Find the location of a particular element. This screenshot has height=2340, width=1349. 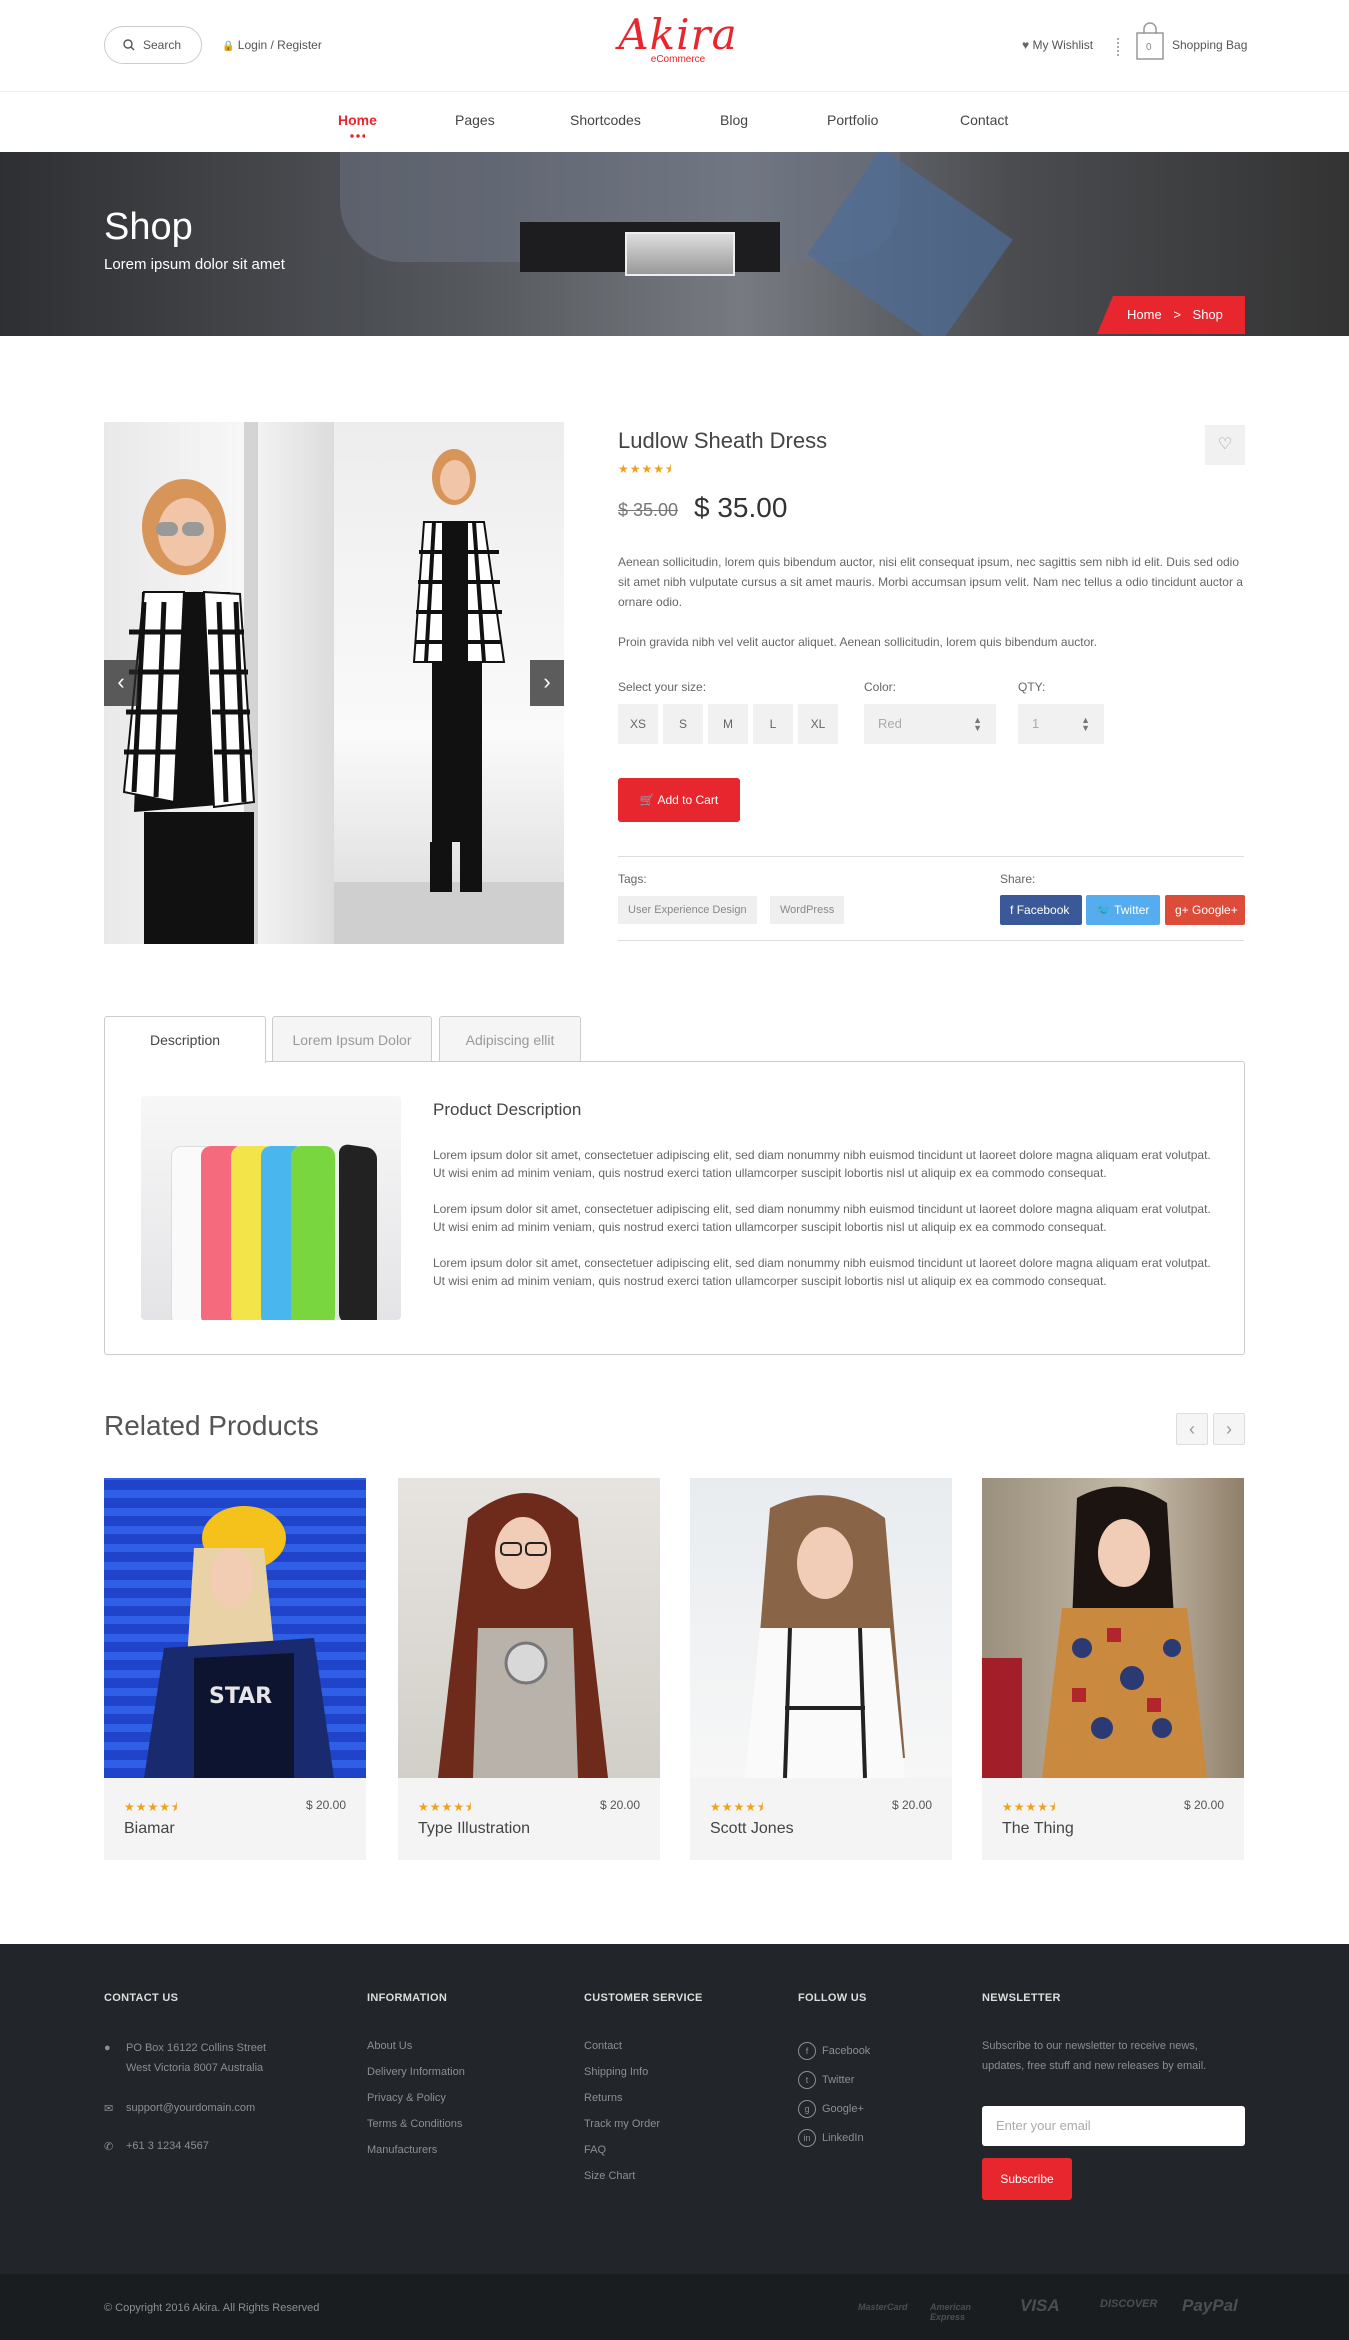

wishlist-link: ♥ My Wishlist is located at coordinates (1057, 45).